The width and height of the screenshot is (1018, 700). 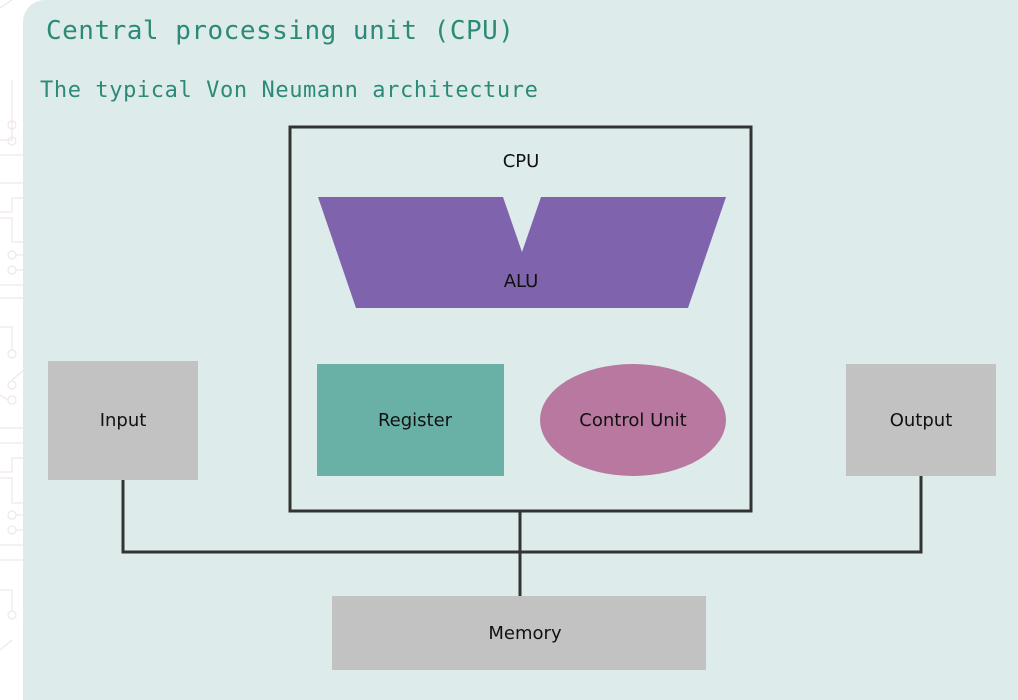 What do you see at coordinates (521, 161) in the screenshot?
I see `cpu-label: CPU` at bounding box center [521, 161].